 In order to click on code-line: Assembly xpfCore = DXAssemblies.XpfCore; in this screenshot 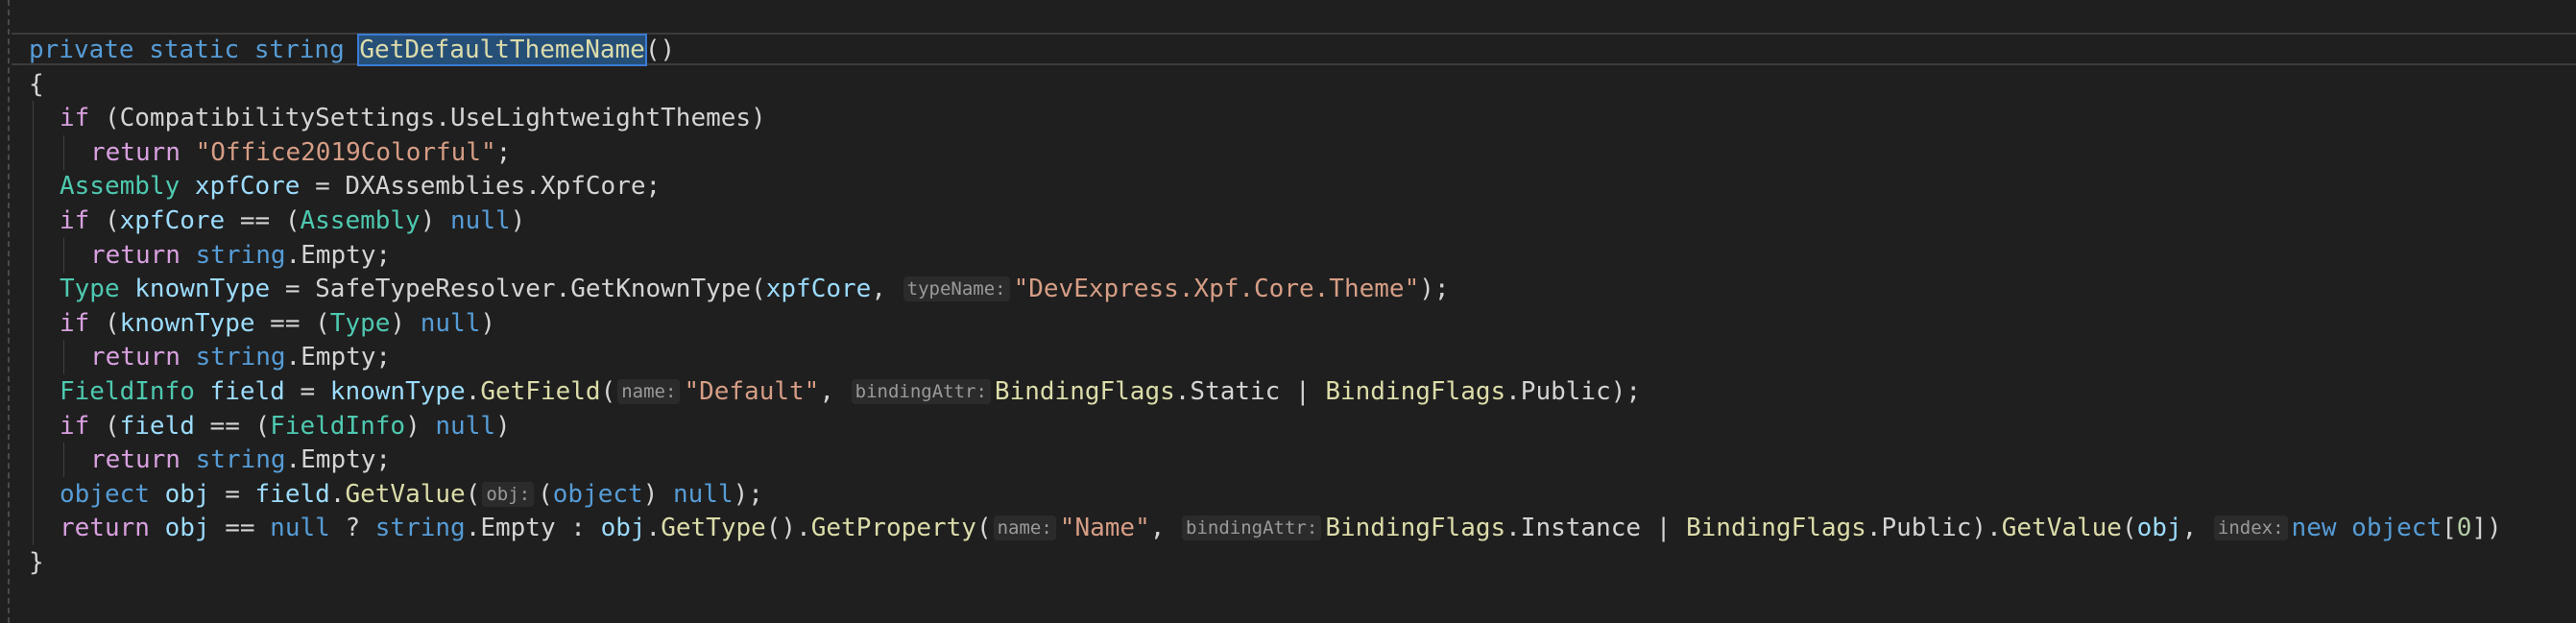, I will do `click(347, 186)`.